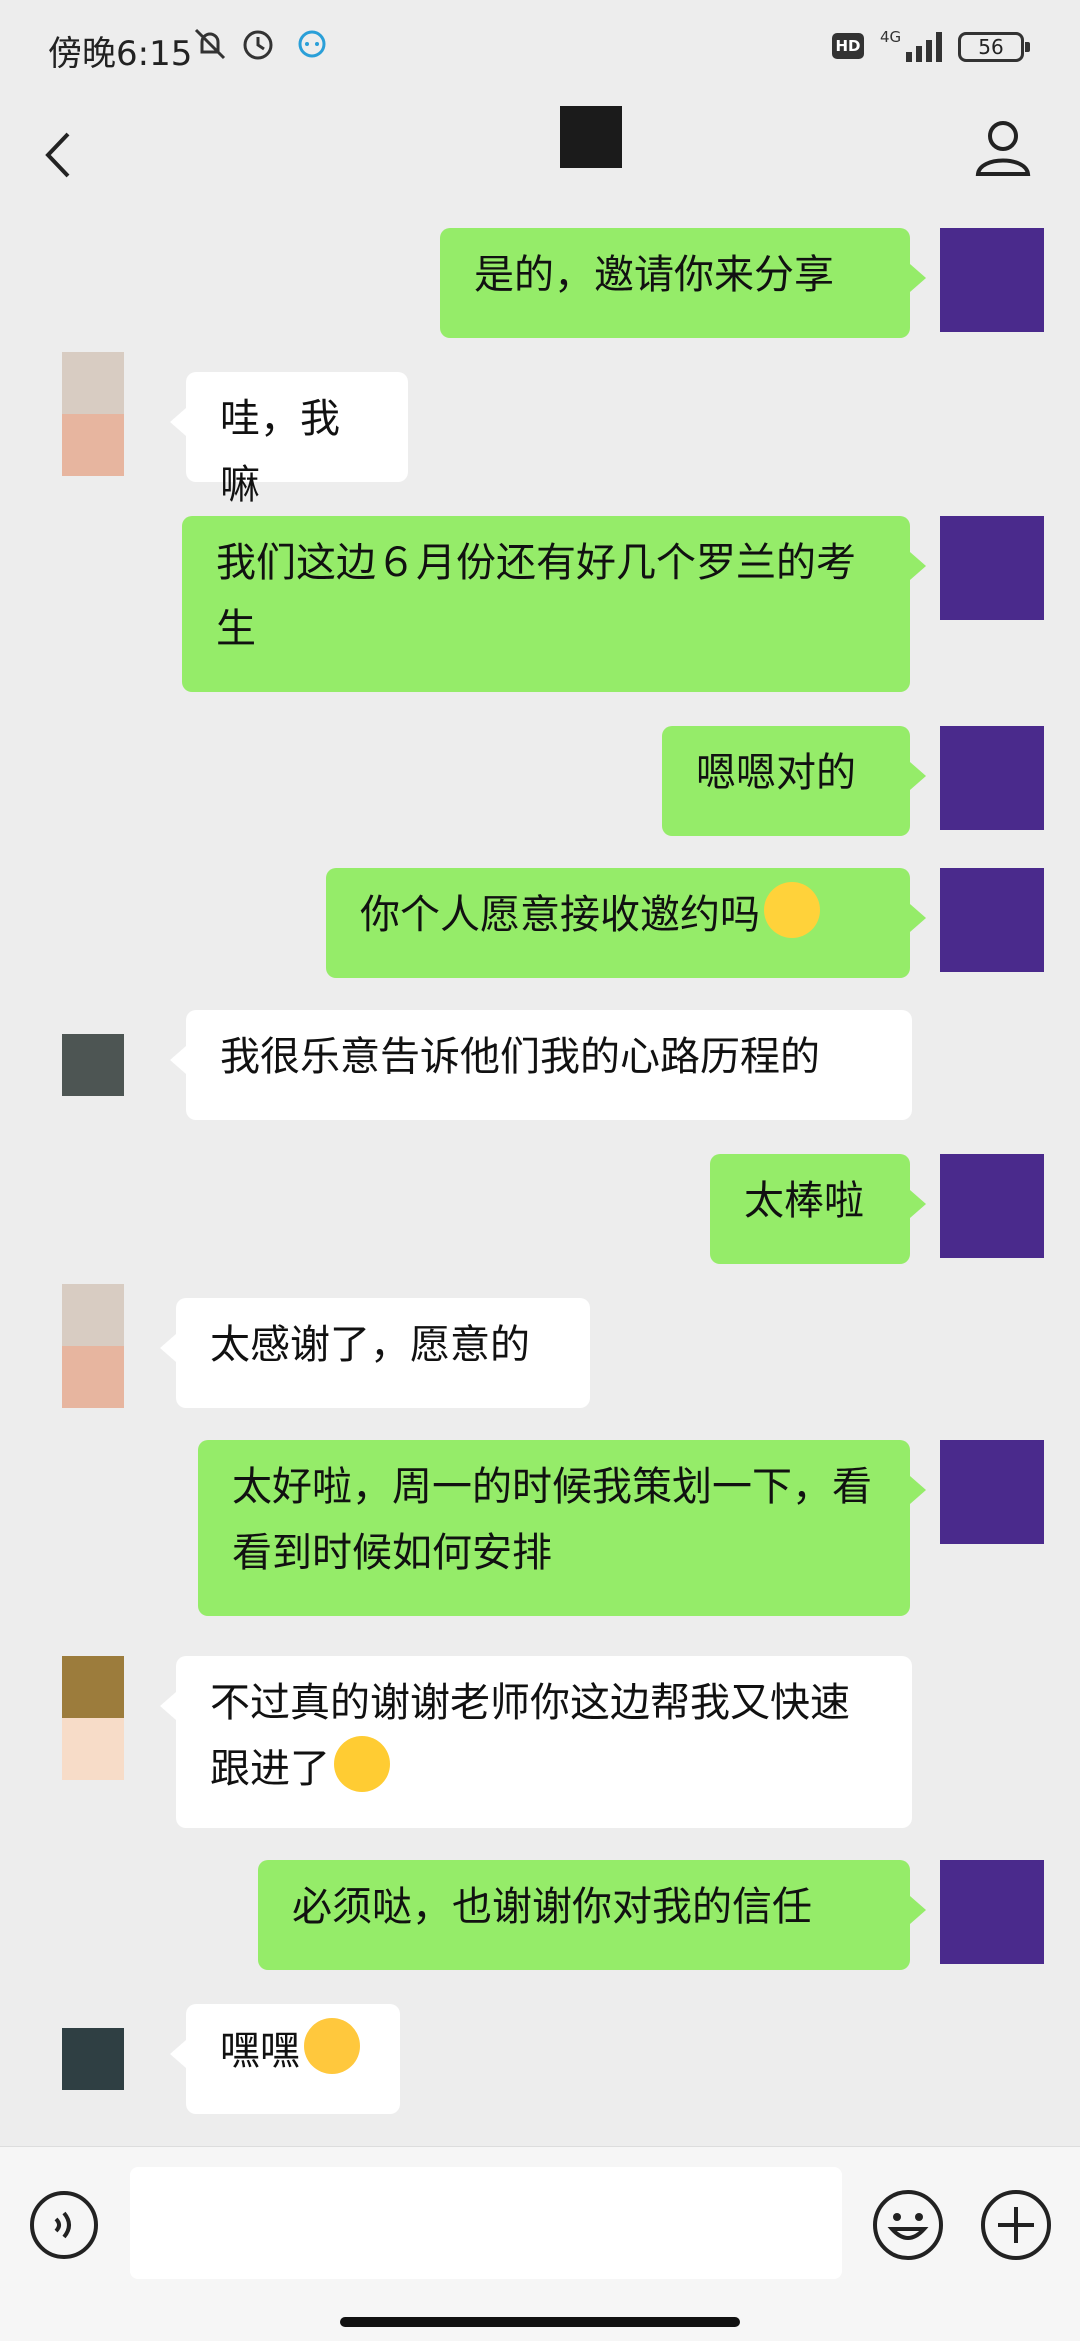 The image size is (1080, 2341). What do you see at coordinates (792, 910) in the screenshot?
I see `smile-emoji-icon` at bounding box center [792, 910].